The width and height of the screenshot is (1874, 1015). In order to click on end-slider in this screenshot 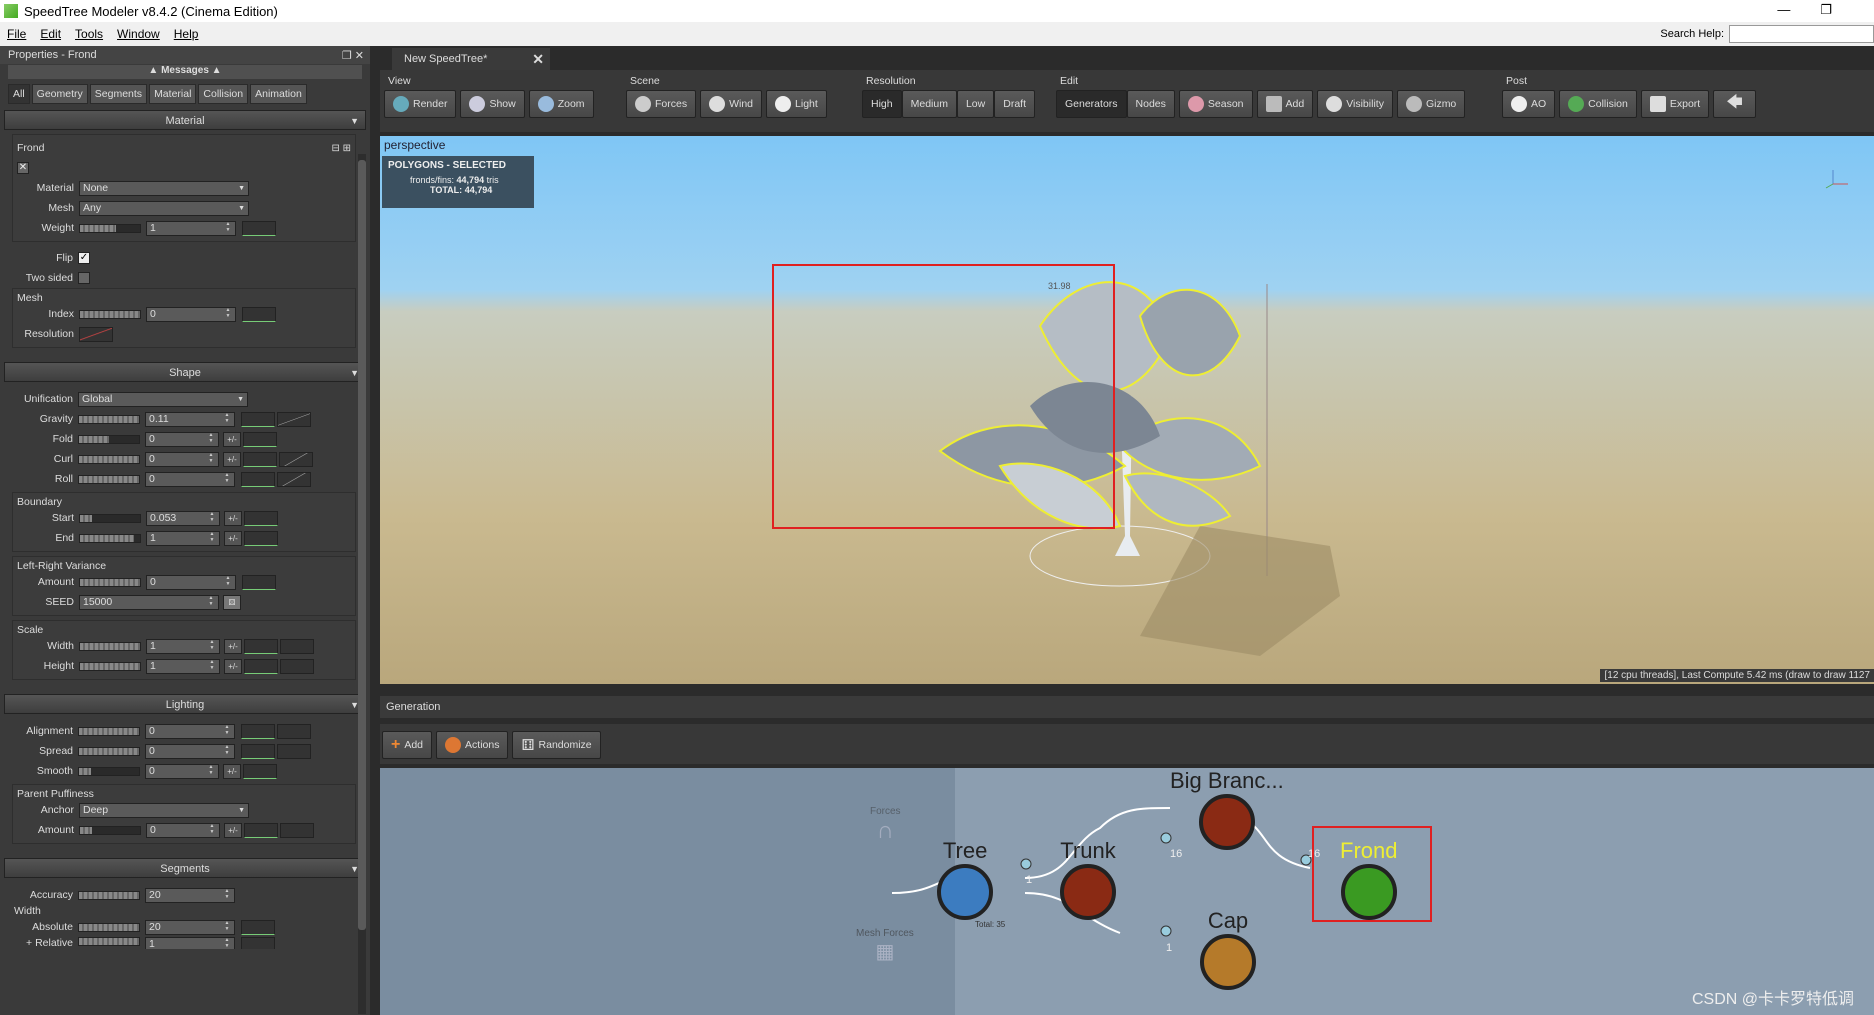, I will do `click(110, 538)`.